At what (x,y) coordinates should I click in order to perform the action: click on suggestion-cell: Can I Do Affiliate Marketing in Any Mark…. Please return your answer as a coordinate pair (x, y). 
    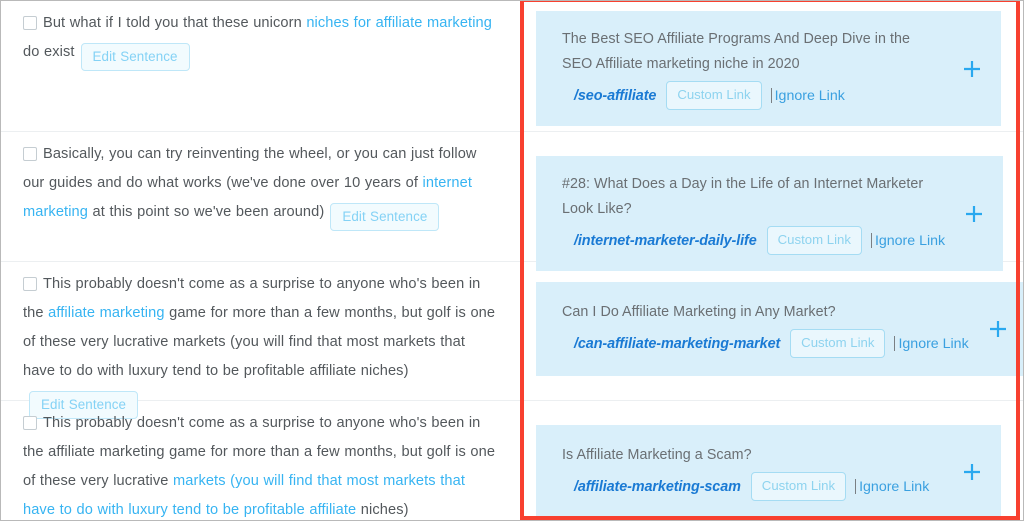
    Looking at the image, I should click on (771, 325).